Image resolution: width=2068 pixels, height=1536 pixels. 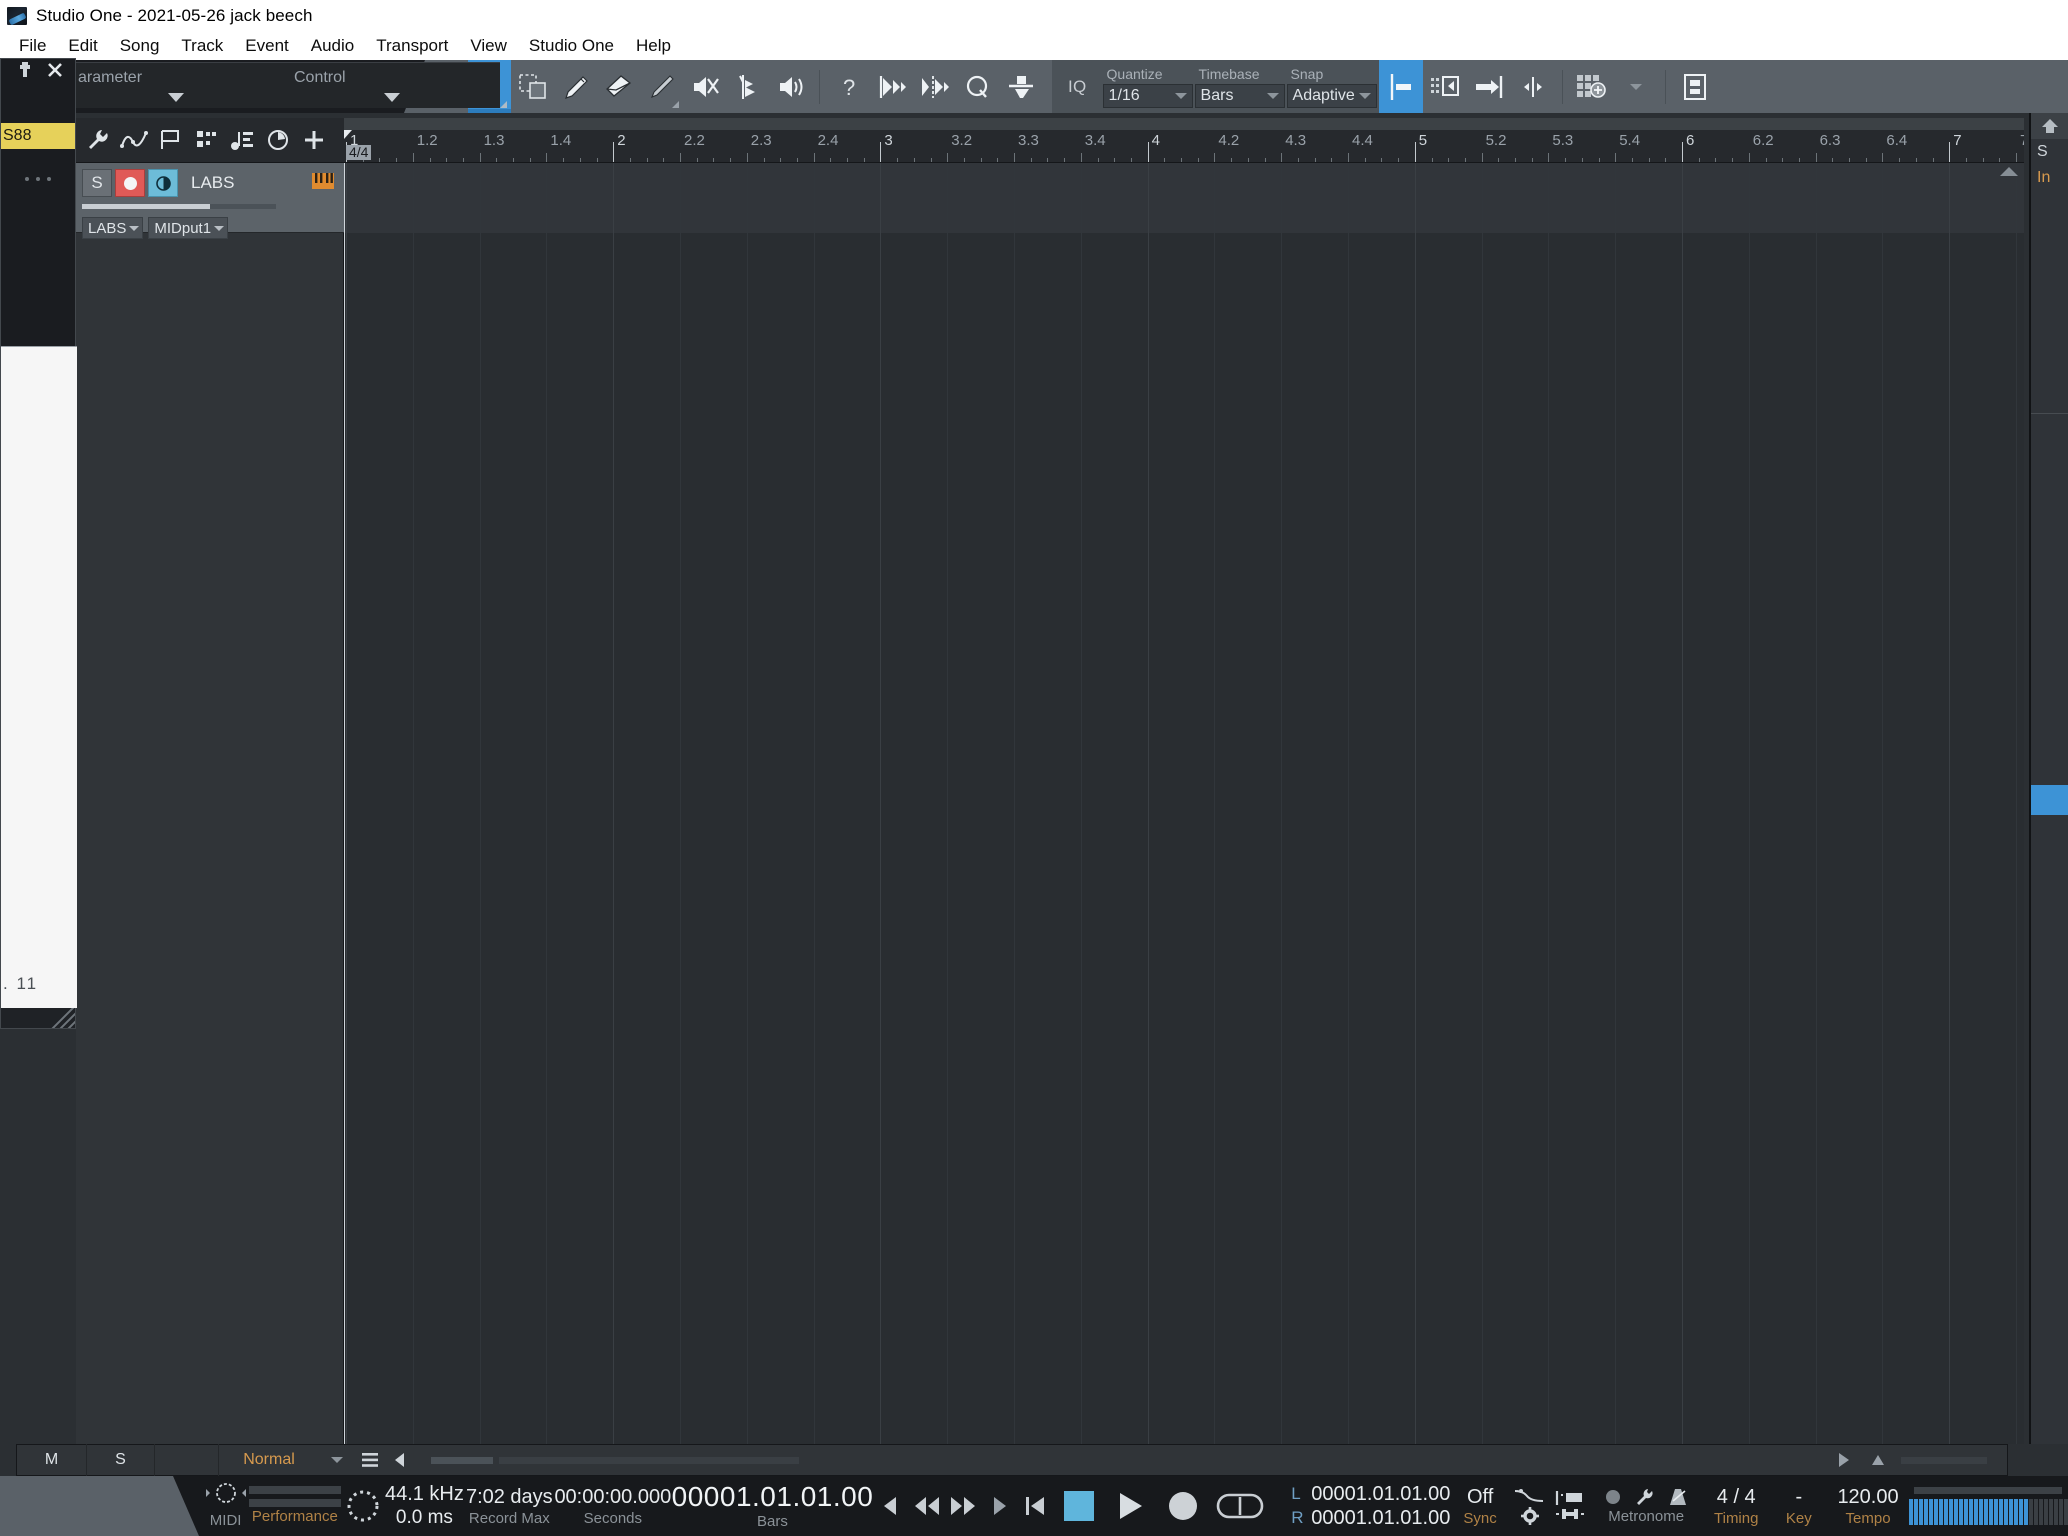 What do you see at coordinates (747, 86) in the screenshot?
I see `split-tool` at bounding box center [747, 86].